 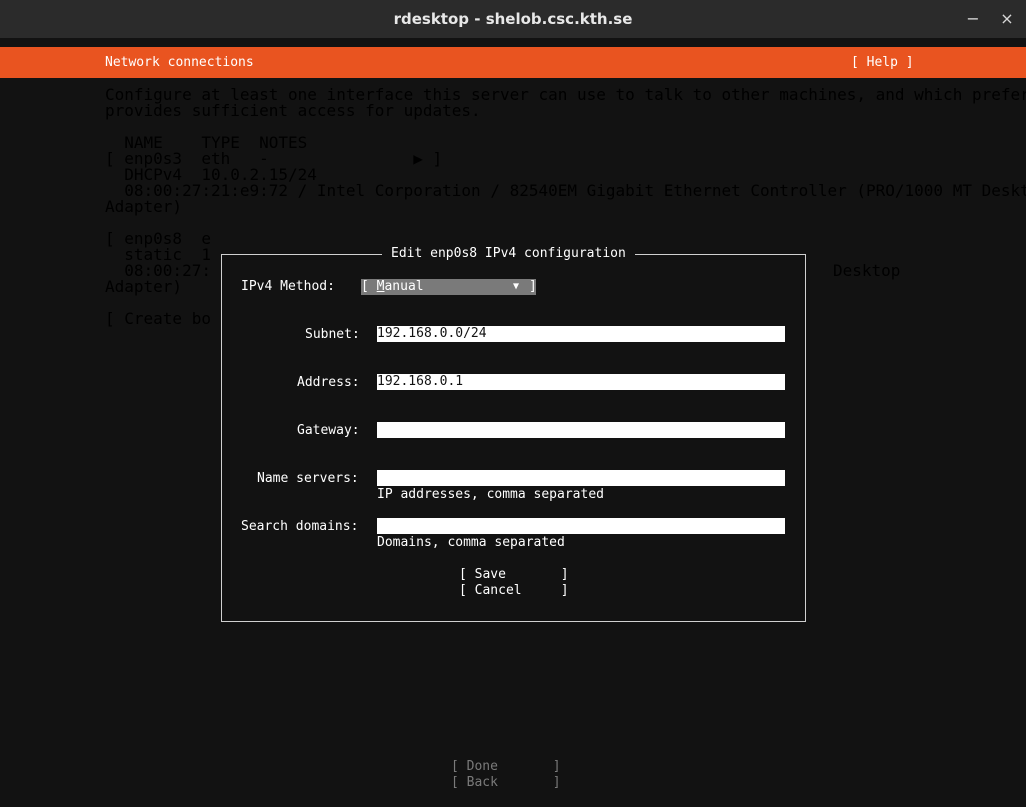 What do you see at coordinates (293, 110) in the screenshot?
I see `intro-line-2: provides sufficient access for updates.` at bounding box center [293, 110].